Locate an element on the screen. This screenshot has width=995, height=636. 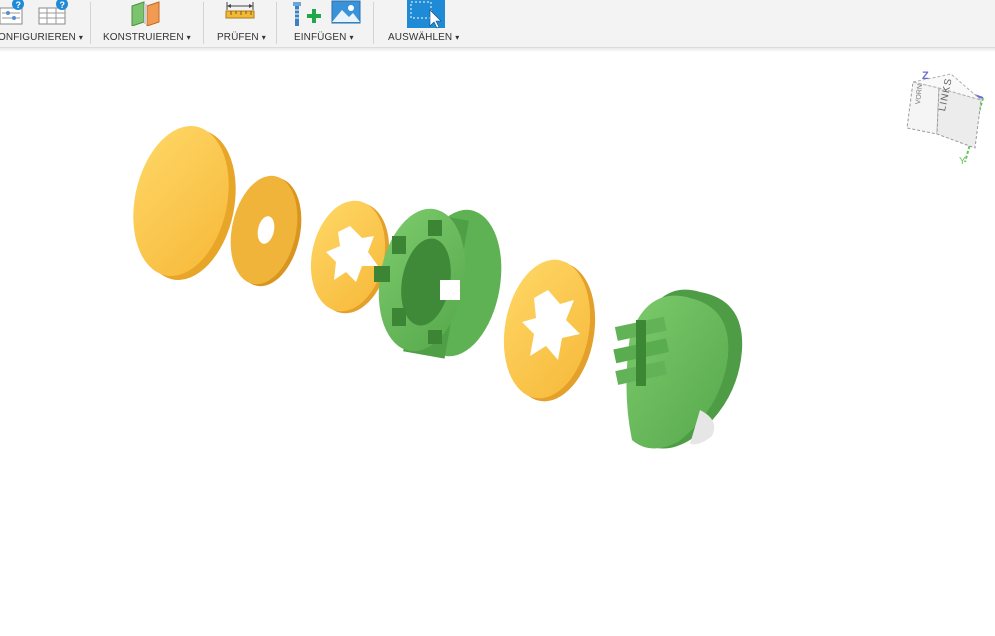
offset-plane-icon is located at coordinates (145, 14).